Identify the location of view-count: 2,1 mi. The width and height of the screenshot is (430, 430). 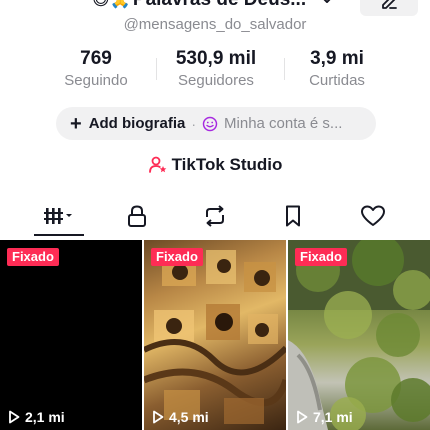
(36, 417).